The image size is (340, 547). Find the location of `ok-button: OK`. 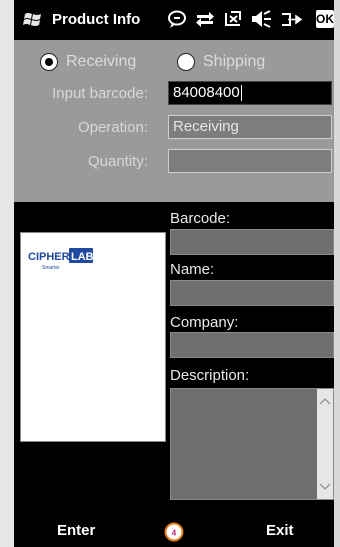

ok-button: OK is located at coordinates (325, 19).